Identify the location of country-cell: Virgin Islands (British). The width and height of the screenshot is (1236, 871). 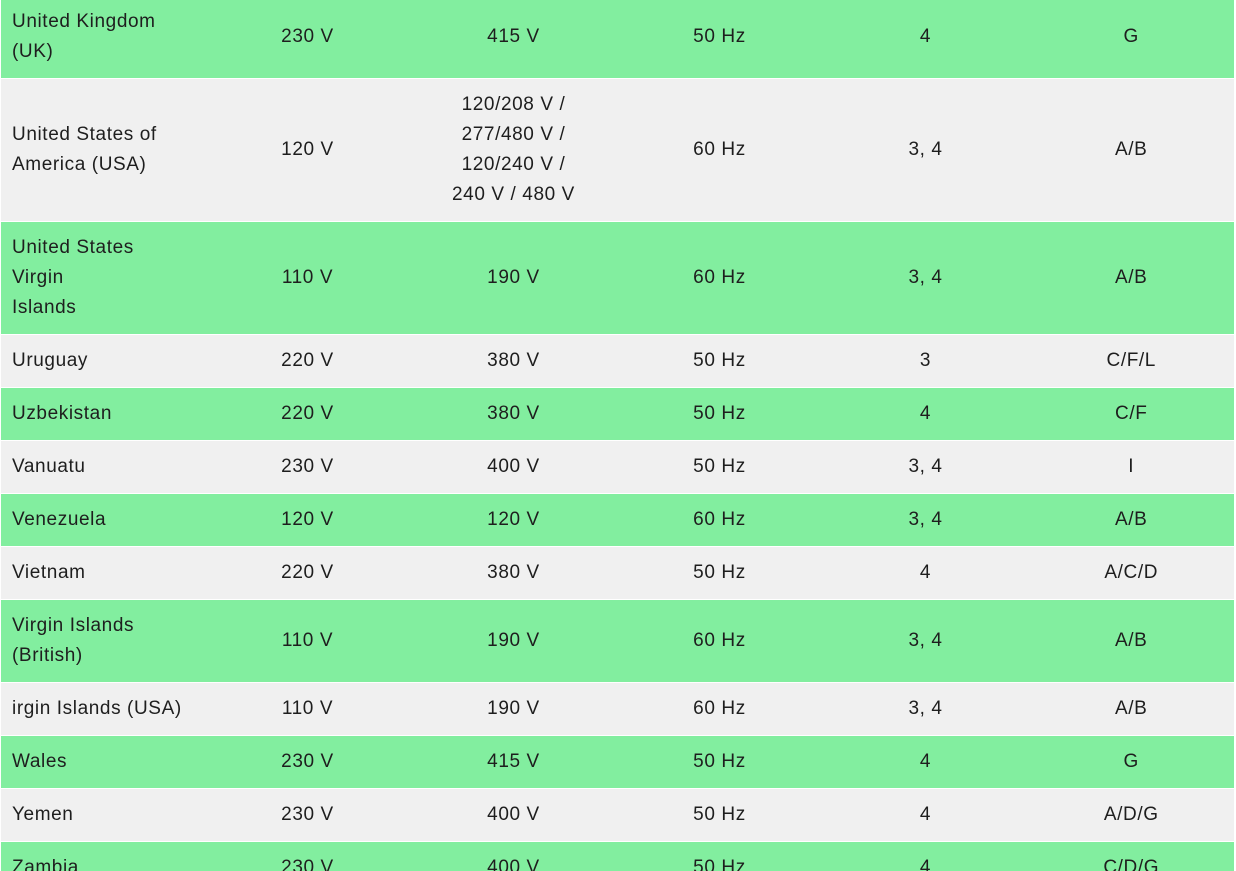
(102, 641).